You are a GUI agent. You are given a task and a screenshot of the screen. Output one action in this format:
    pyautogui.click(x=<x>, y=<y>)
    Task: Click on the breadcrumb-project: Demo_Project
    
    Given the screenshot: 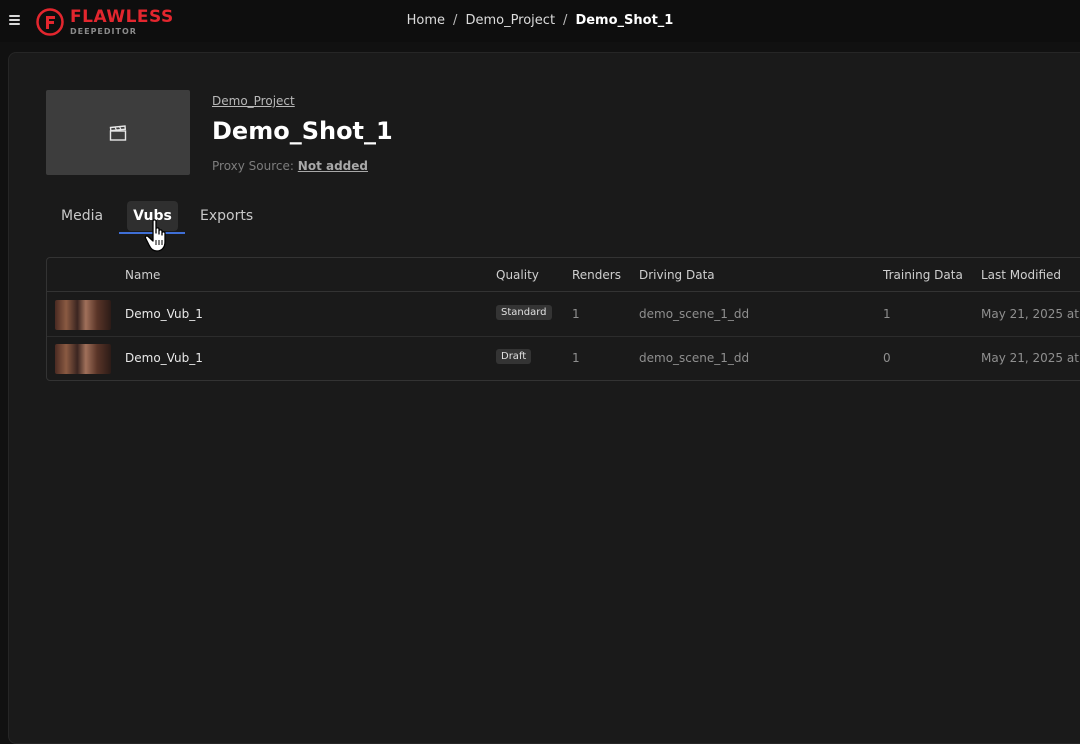 What is the action you would take?
    pyautogui.click(x=510, y=20)
    